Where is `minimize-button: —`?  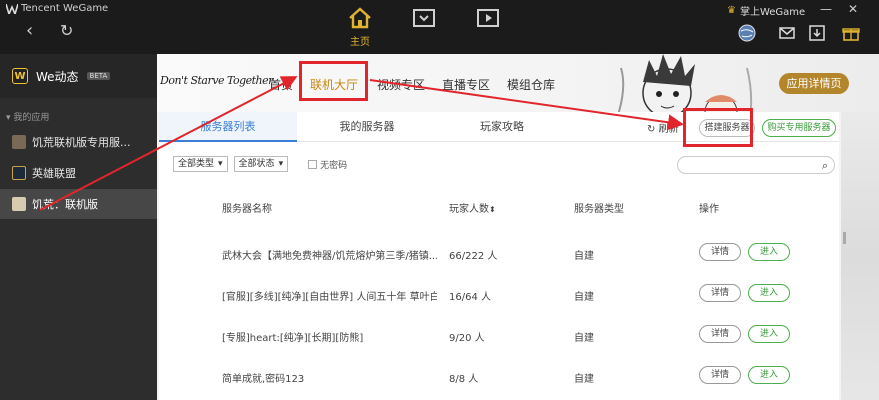
minimize-button: — is located at coordinates (826, 9).